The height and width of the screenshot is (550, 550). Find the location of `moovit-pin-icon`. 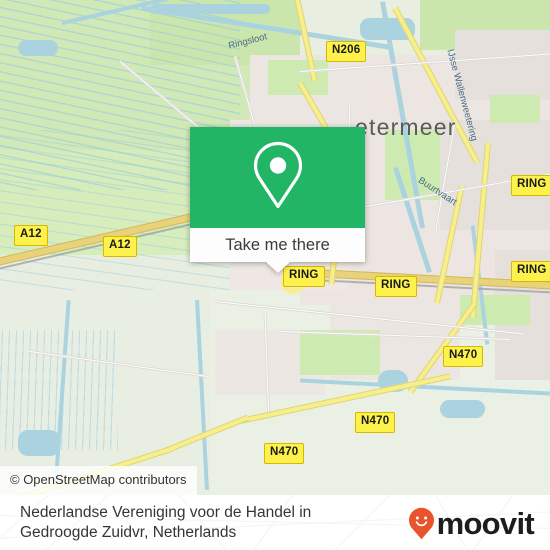

moovit-pin-icon is located at coordinates (421, 523).